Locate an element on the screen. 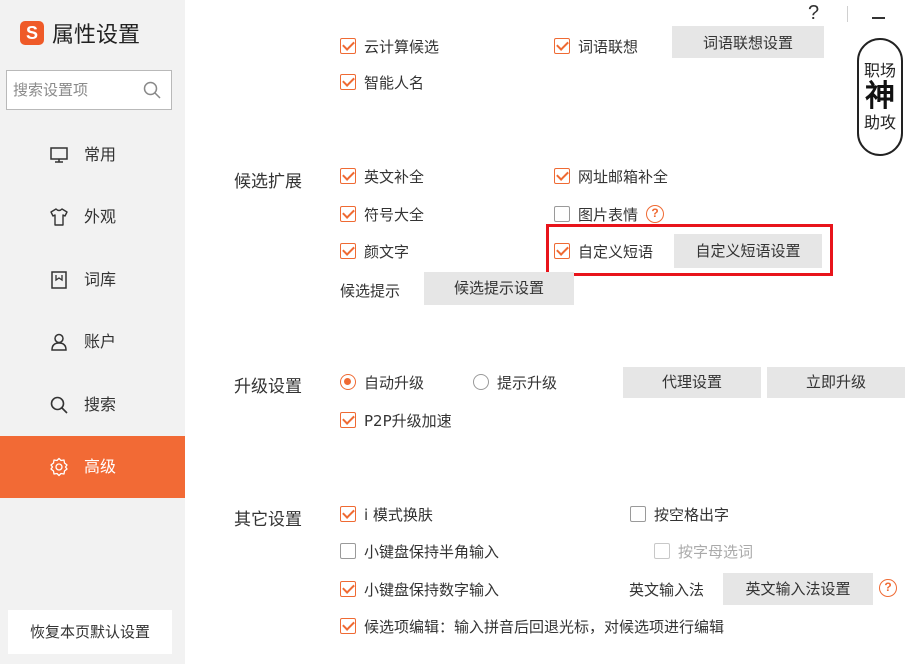 This screenshot has width=919, height=664. upgrade-now-button: 立即升级 is located at coordinates (836, 382).